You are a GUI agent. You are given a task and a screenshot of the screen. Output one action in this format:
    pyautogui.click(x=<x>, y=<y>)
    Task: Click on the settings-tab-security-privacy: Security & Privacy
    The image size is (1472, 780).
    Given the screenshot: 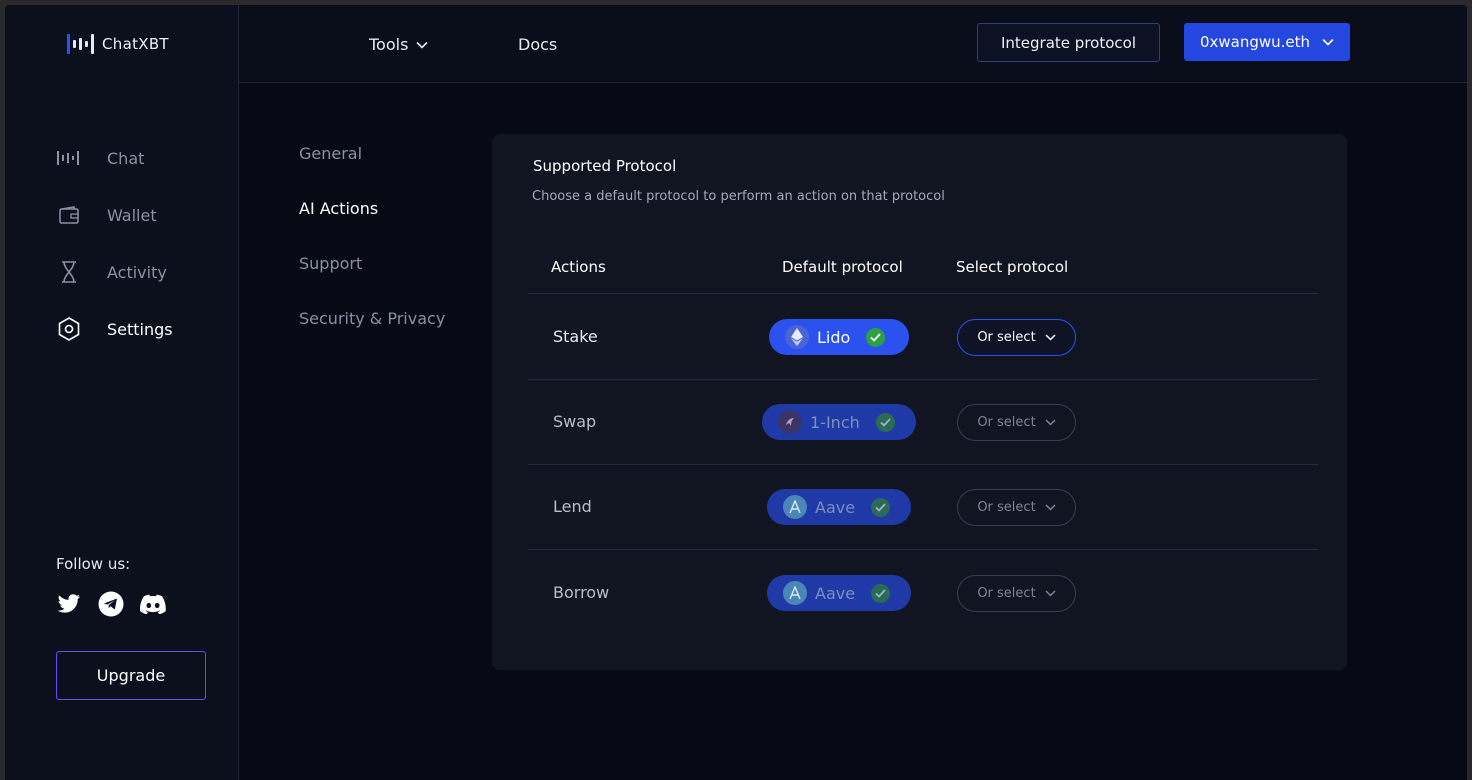 What is the action you would take?
    pyautogui.click(x=372, y=336)
    